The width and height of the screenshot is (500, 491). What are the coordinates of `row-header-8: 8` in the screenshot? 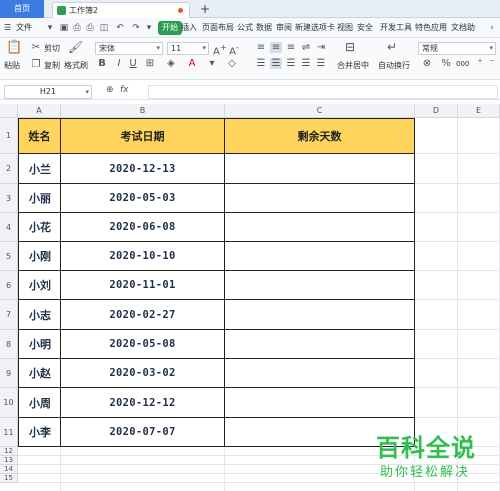 It's located at (9, 344).